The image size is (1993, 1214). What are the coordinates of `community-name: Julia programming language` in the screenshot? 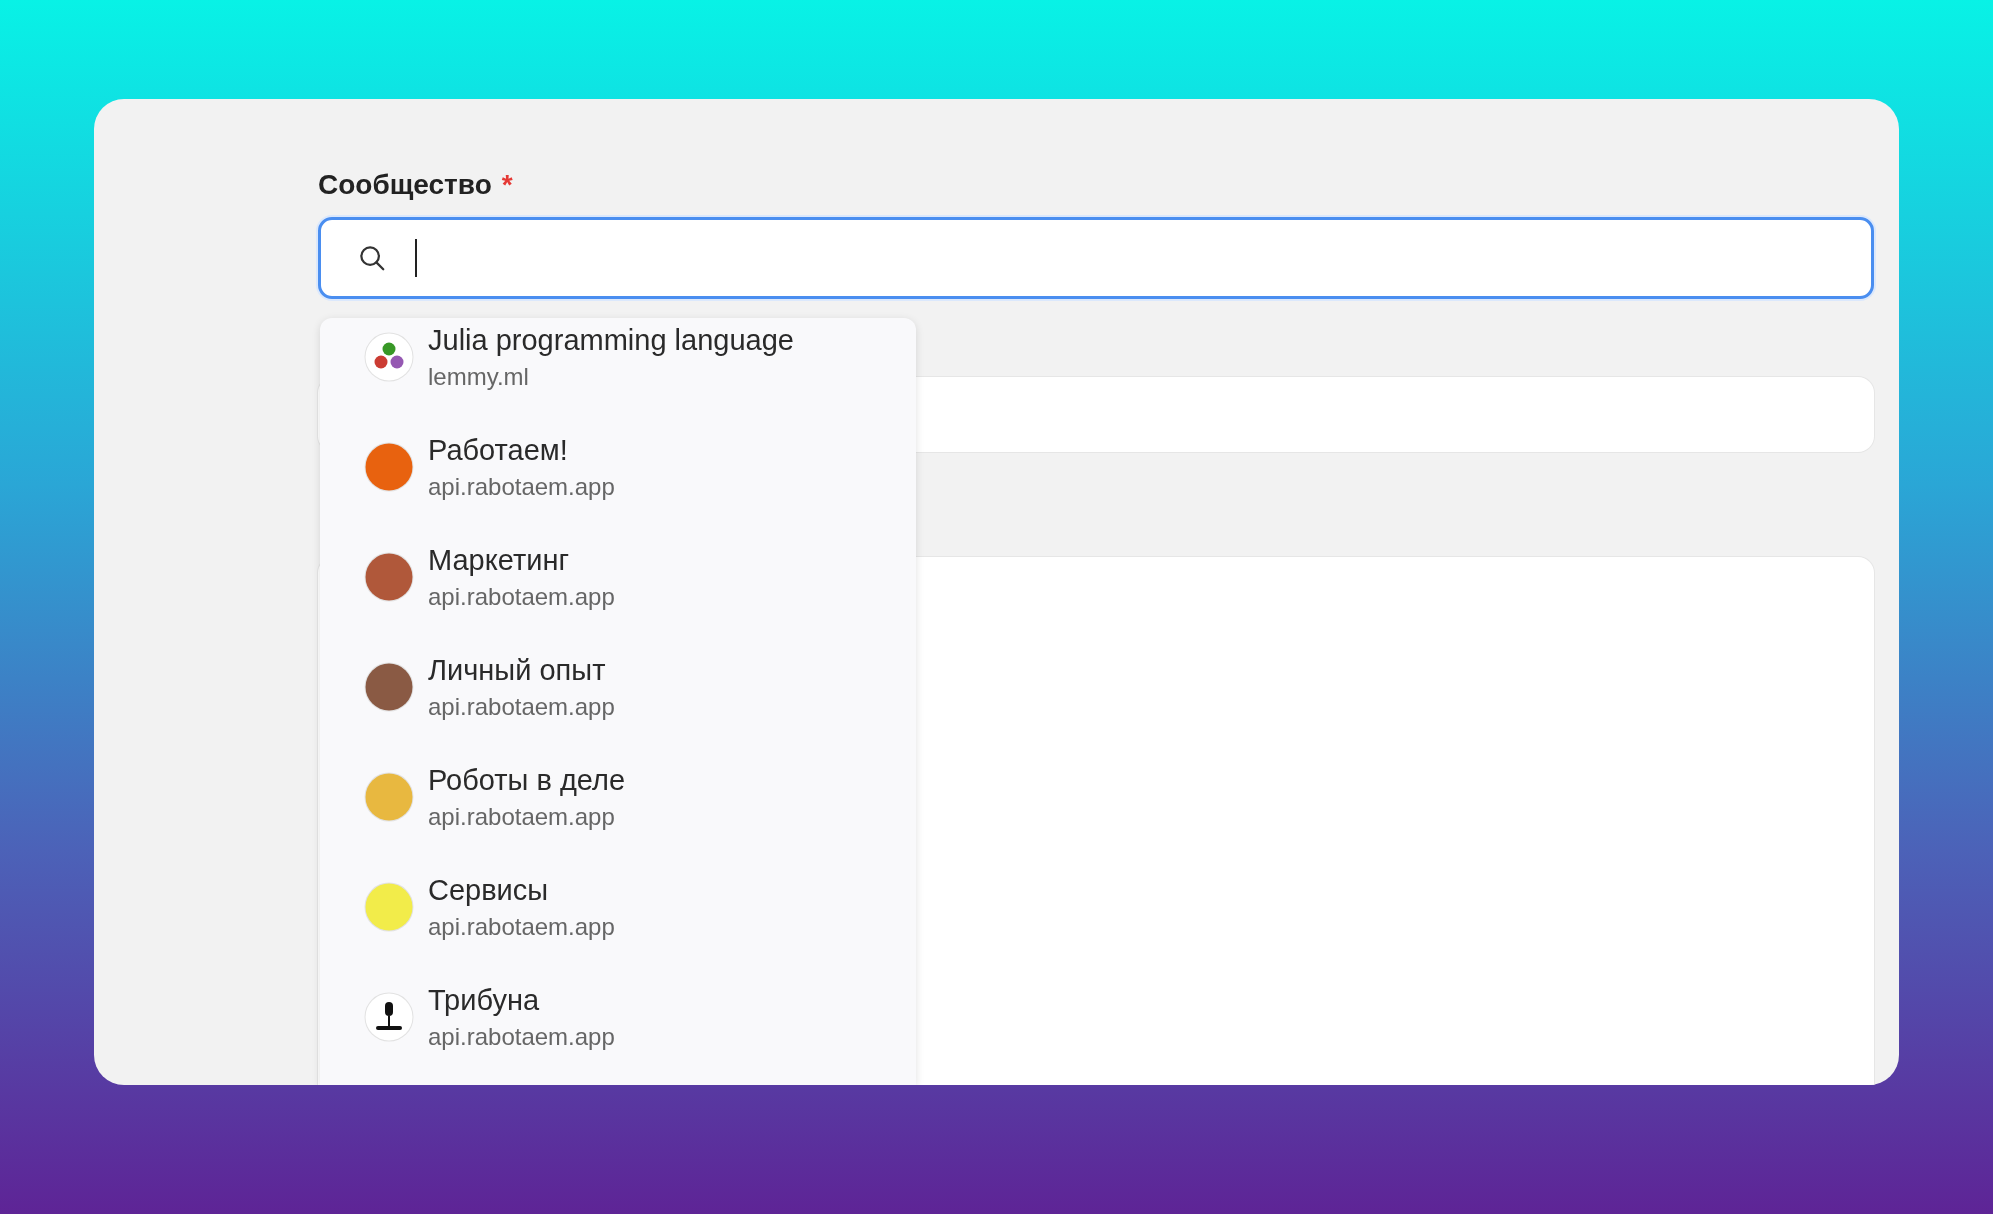 It's located at (611, 340).